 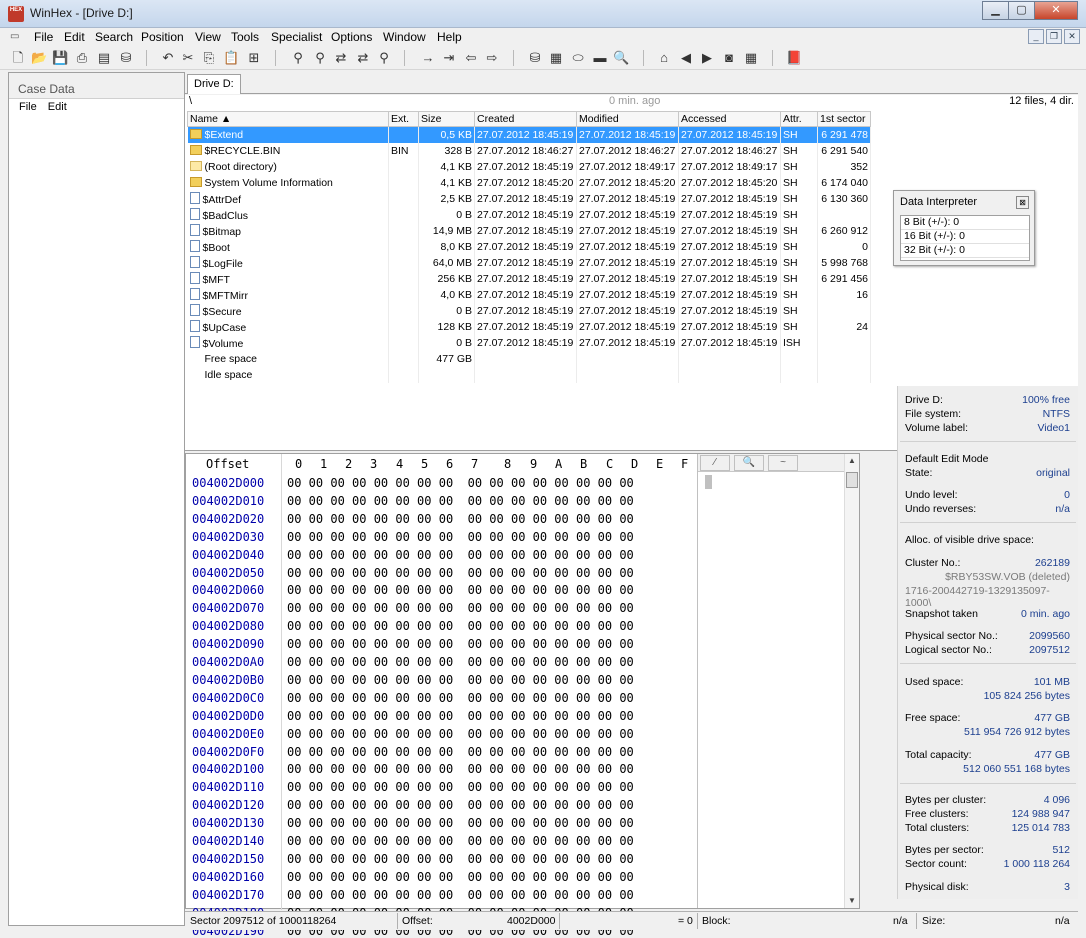 What do you see at coordinates (664, 58) in the screenshot?
I see `partition-icon: ⌂` at bounding box center [664, 58].